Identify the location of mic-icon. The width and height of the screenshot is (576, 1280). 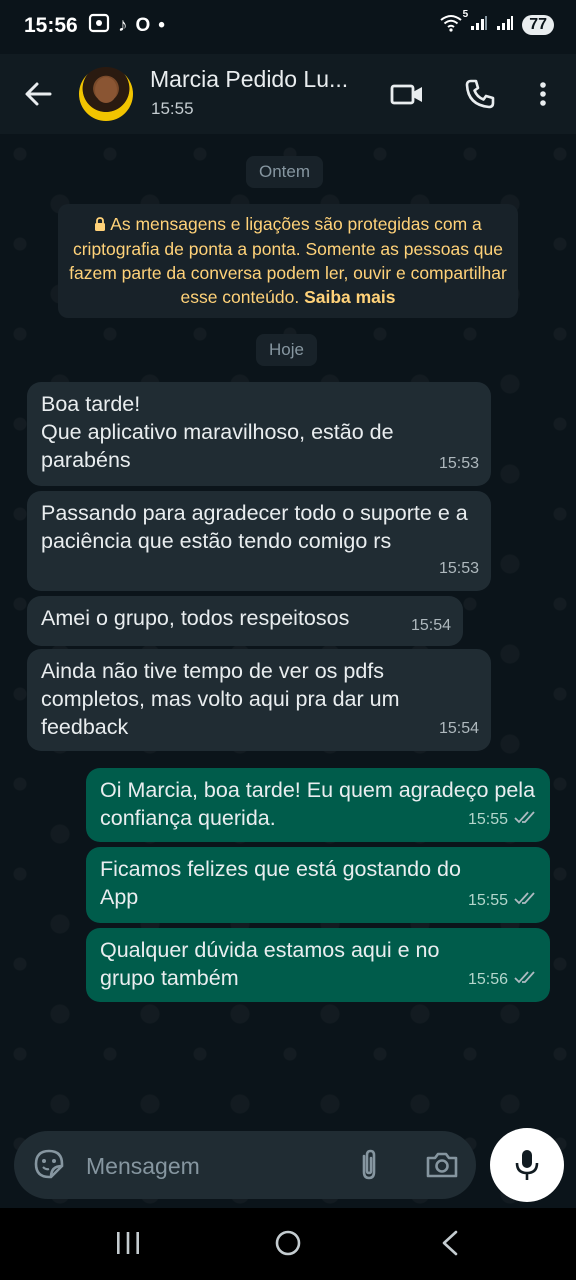
(527, 1167).